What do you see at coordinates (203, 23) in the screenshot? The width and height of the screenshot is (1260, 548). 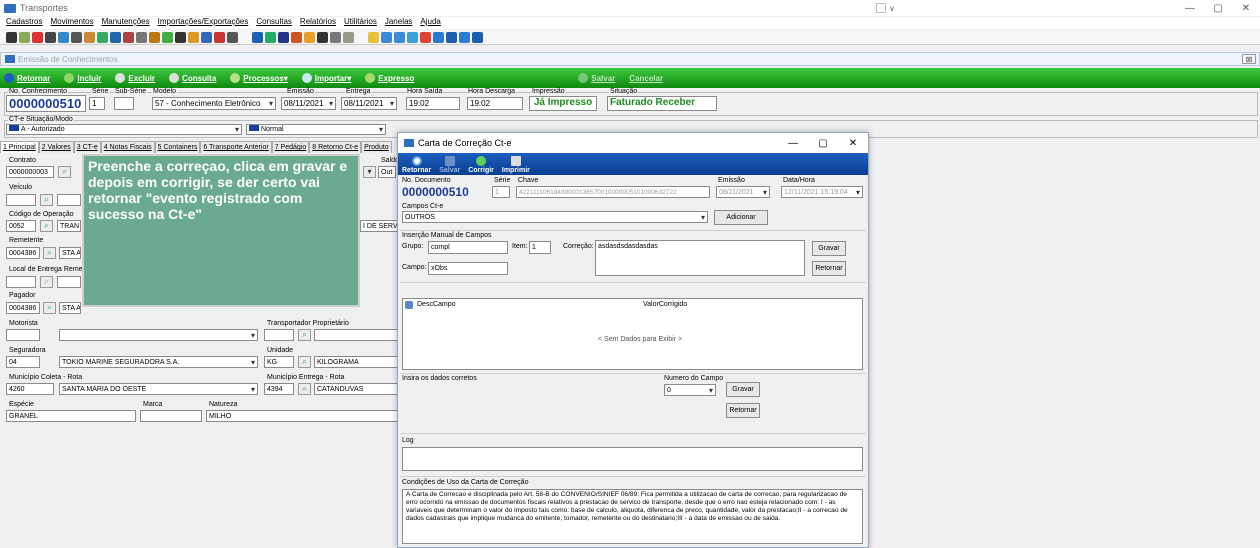 I see `menu-importacoes: Importações/Exportações` at bounding box center [203, 23].